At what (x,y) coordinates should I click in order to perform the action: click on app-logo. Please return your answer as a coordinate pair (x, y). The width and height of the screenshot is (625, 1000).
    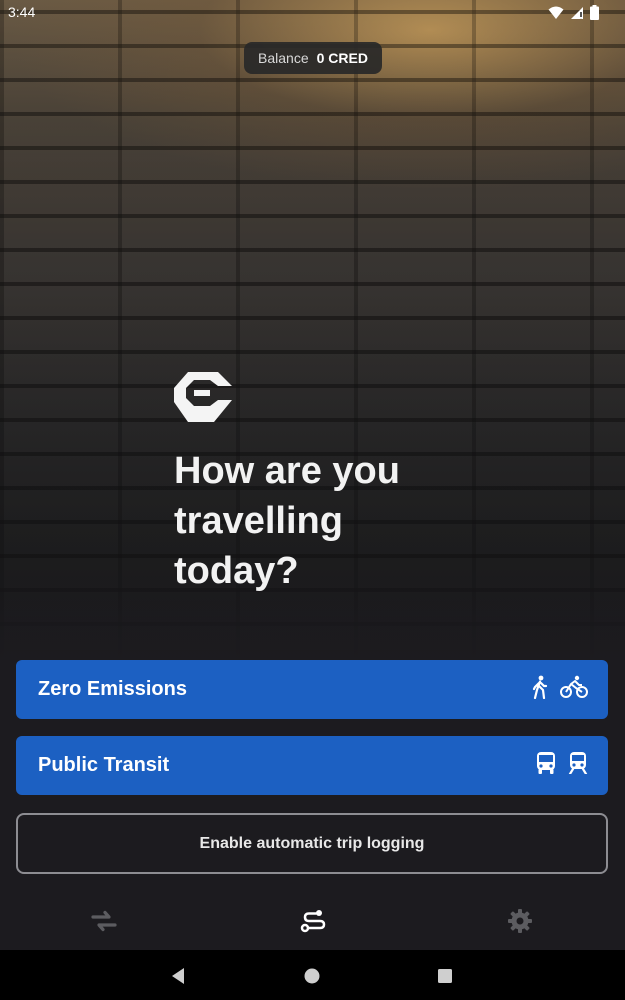
    Looking at the image, I should click on (203, 397).